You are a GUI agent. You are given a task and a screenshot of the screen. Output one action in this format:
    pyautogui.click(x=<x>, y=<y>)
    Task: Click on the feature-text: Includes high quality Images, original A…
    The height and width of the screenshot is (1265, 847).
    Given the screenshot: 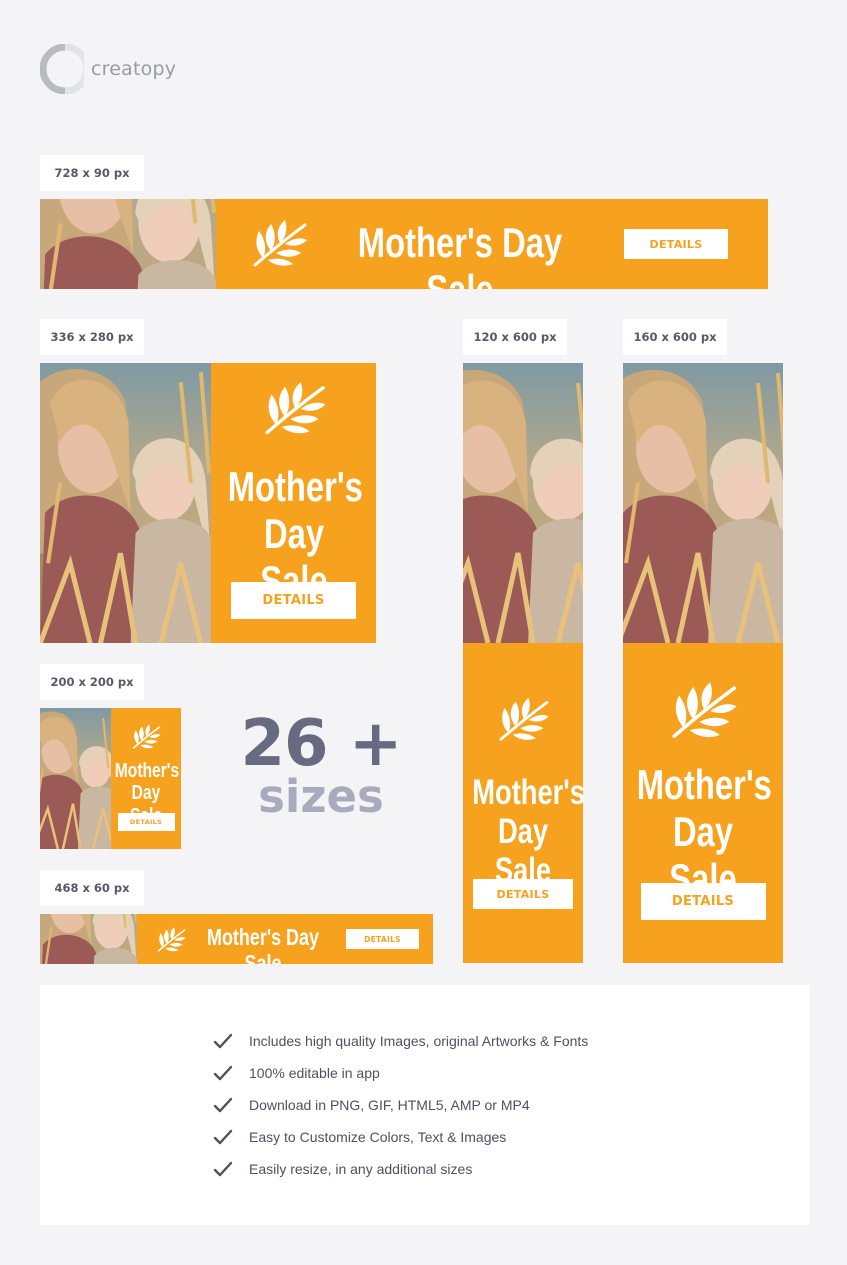 What is the action you would take?
    pyautogui.click(x=419, y=1041)
    